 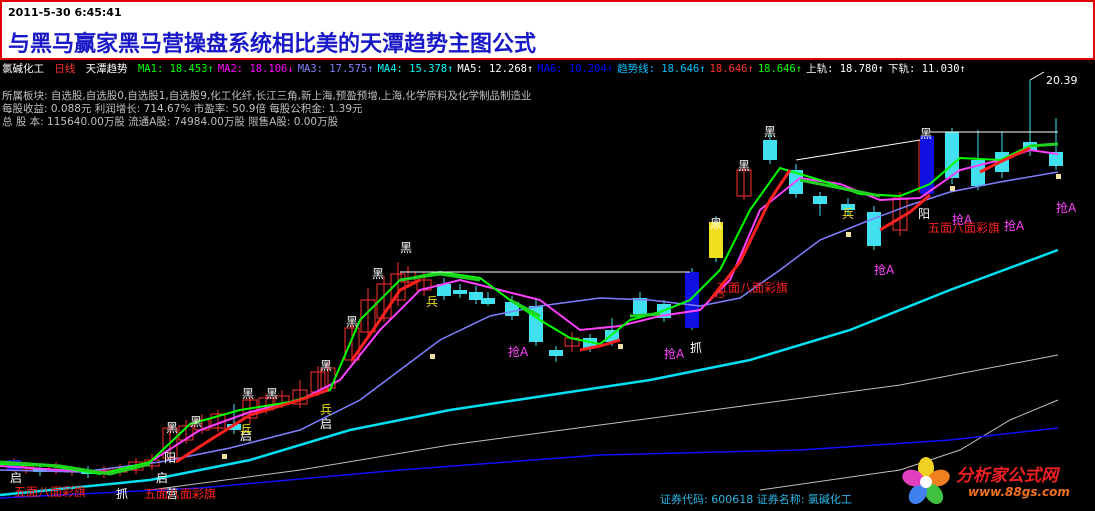 I want to click on indicator-value: 下轨: 11.030↑, so click(x=926, y=69).